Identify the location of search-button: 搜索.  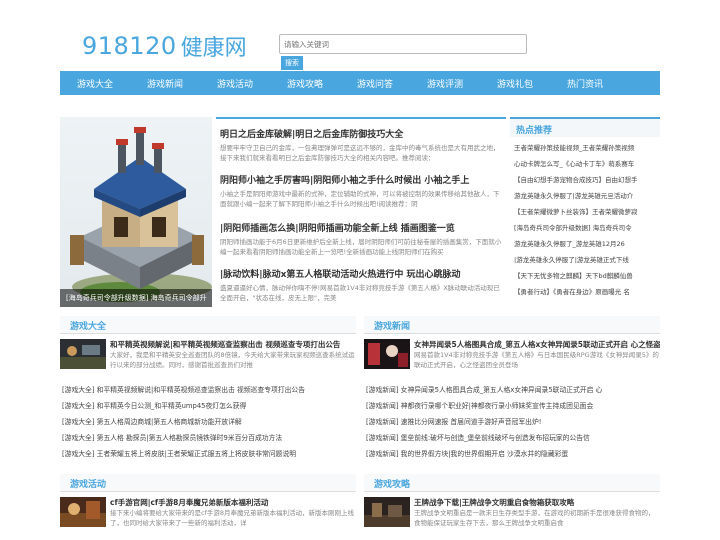
(292, 63).